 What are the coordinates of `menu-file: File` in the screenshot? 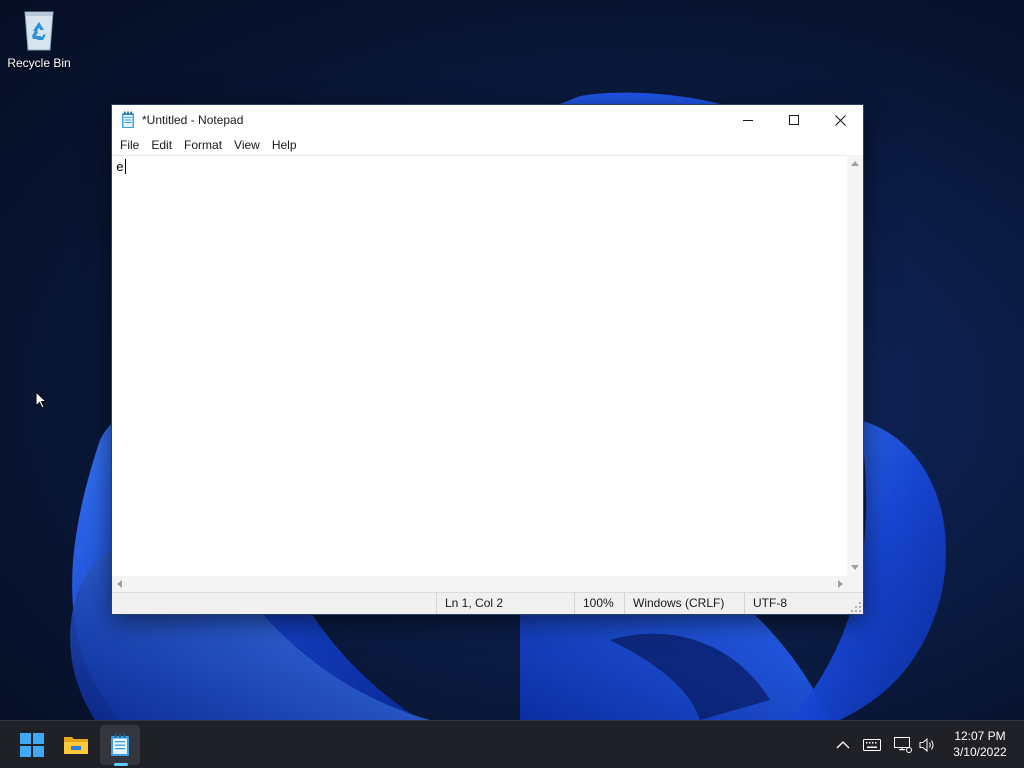 It's located at (128, 145).